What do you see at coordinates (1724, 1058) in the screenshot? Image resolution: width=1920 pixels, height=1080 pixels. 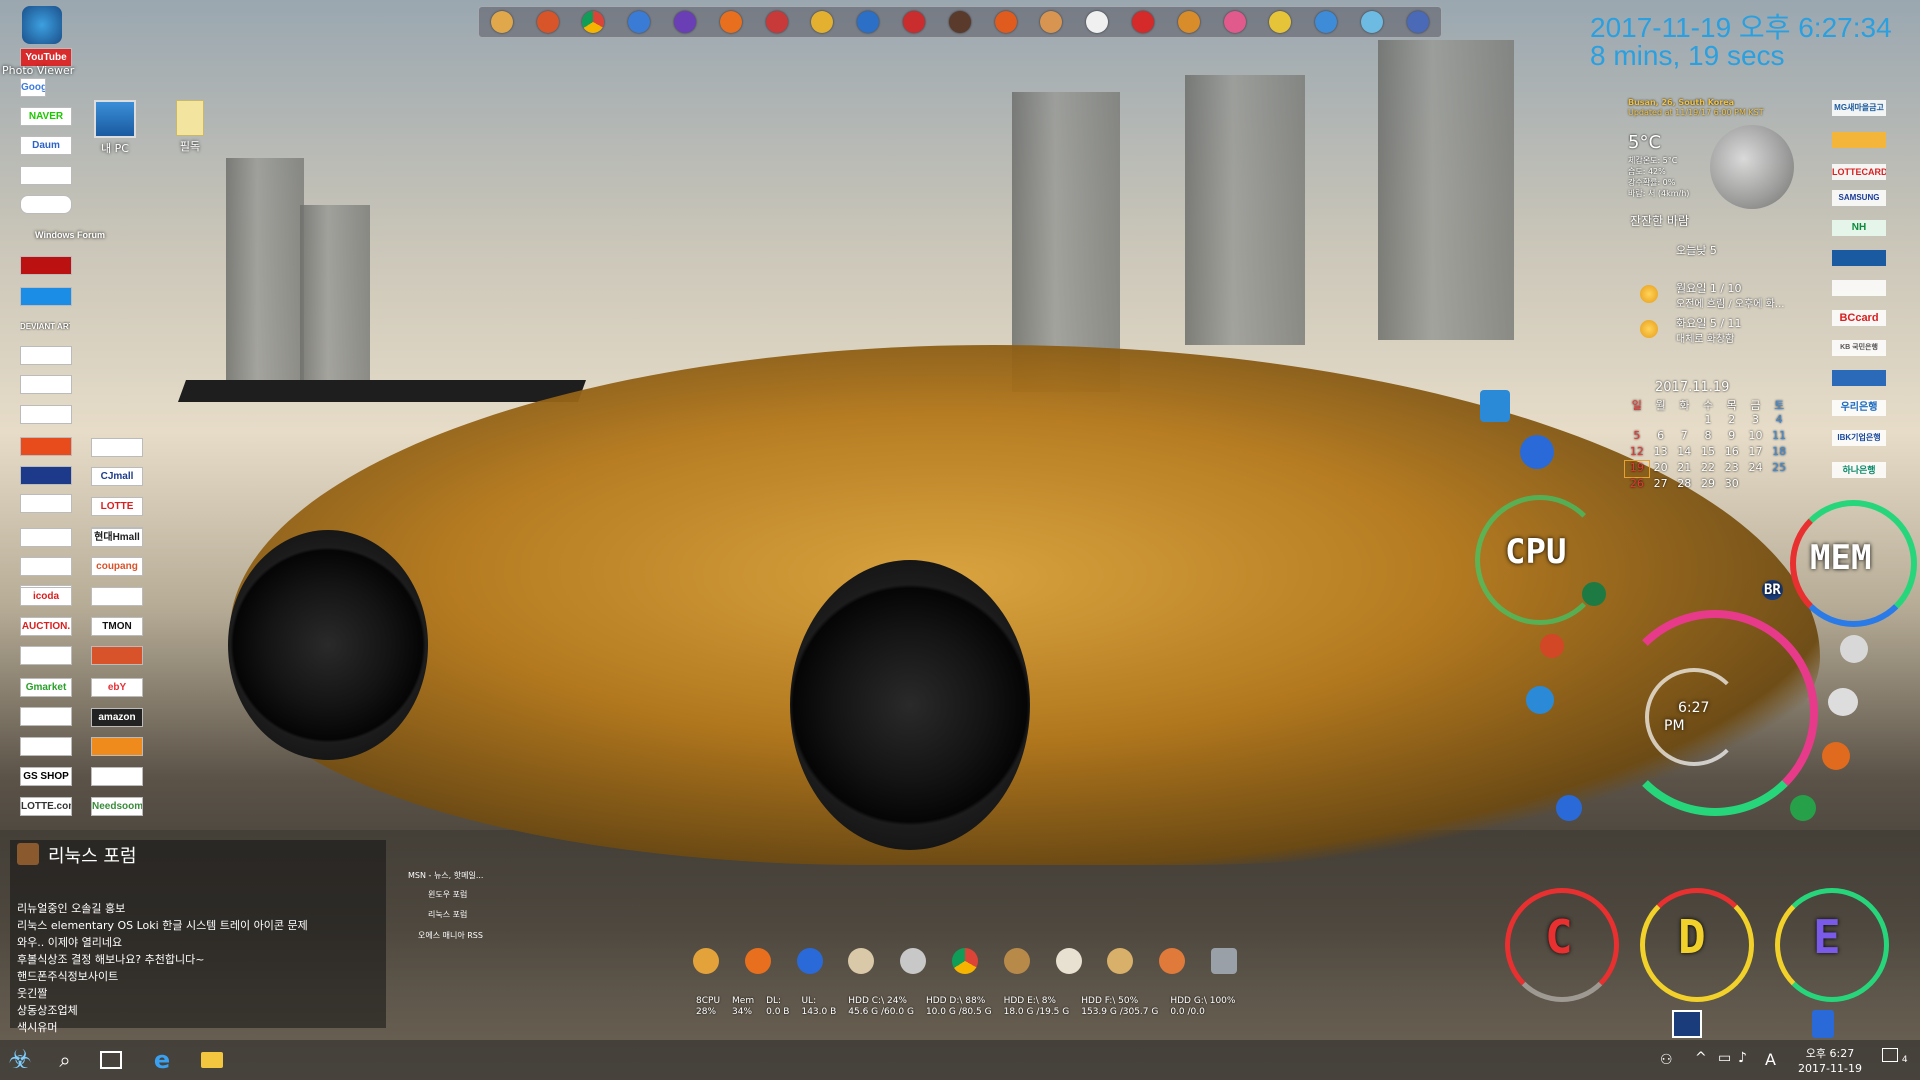 I see `tray-network-icon: ▭` at bounding box center [1724, 1058].